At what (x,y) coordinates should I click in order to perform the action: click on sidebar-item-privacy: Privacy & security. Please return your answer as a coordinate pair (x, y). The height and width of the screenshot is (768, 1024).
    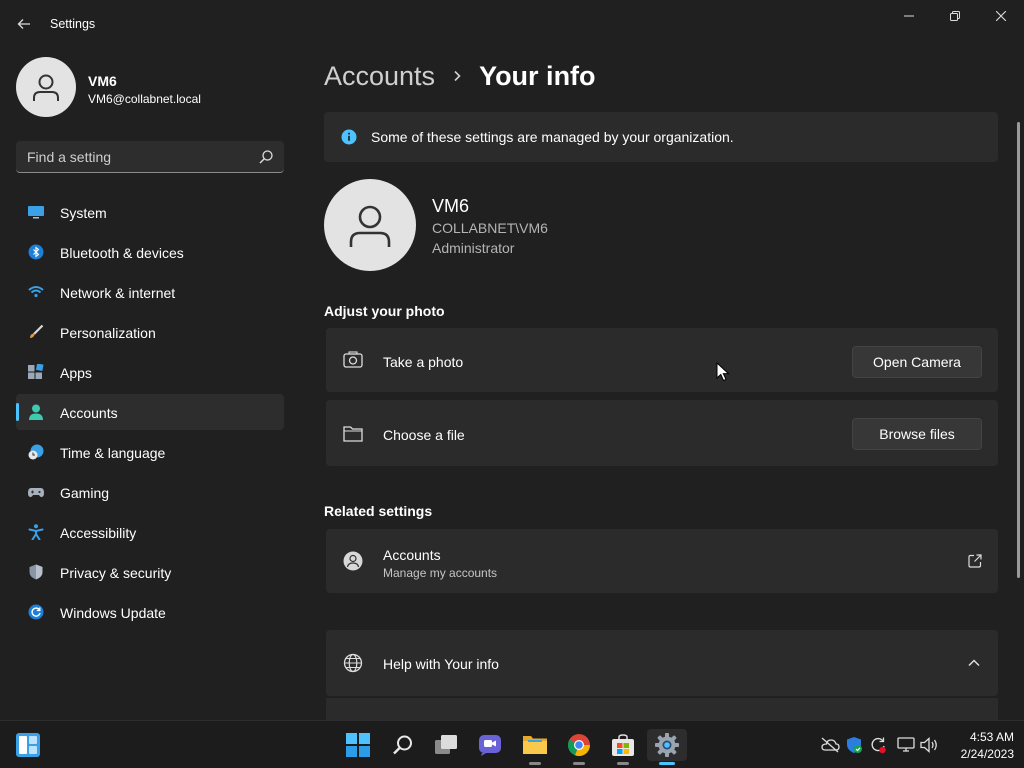
    Looking at the image, I should click on (150, 572).